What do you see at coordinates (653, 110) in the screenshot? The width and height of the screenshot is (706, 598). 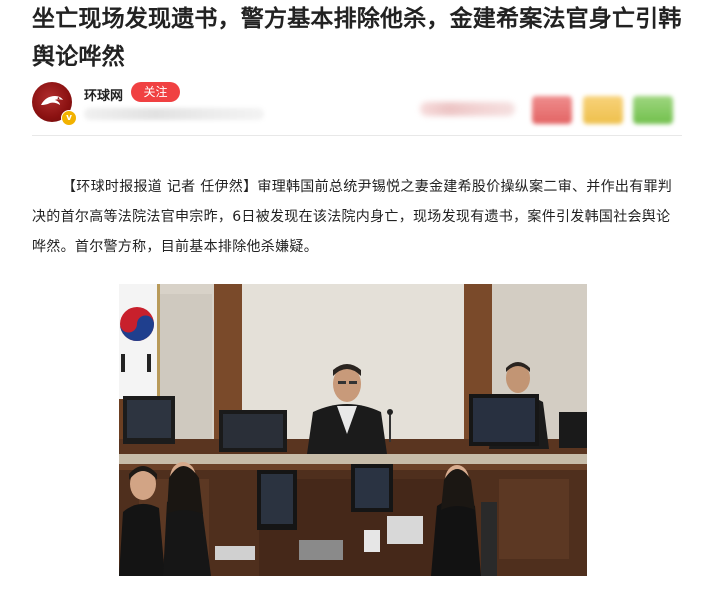 I see `share-icon-green` at bounding box center [653, 110].